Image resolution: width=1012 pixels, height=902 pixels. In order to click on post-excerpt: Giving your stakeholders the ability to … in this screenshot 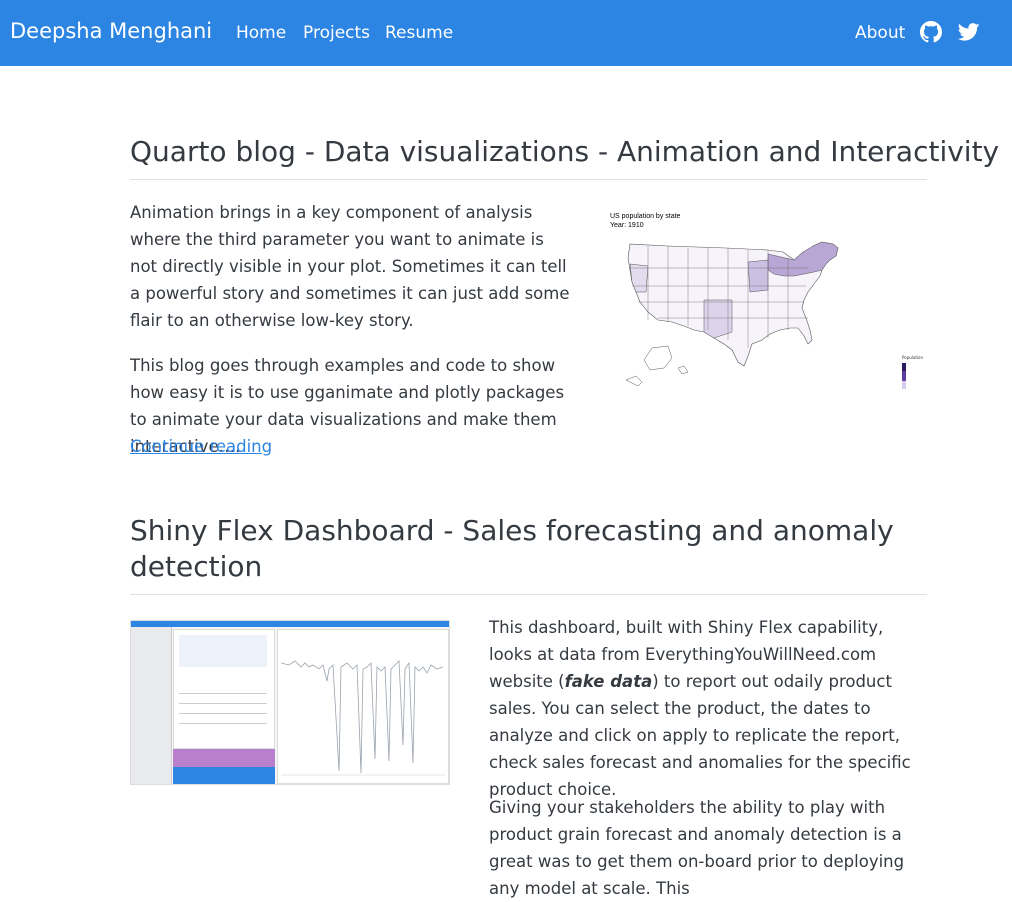, I will do `click(697, 848)`.